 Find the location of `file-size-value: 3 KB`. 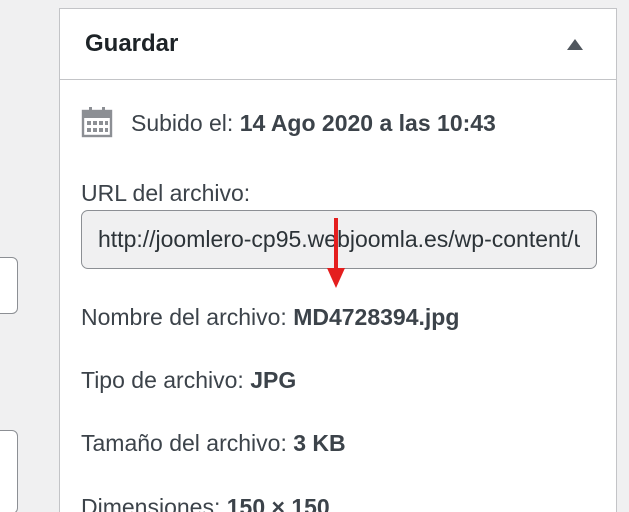

file-size-value: 3 KB is located at coordinates (319, 443).